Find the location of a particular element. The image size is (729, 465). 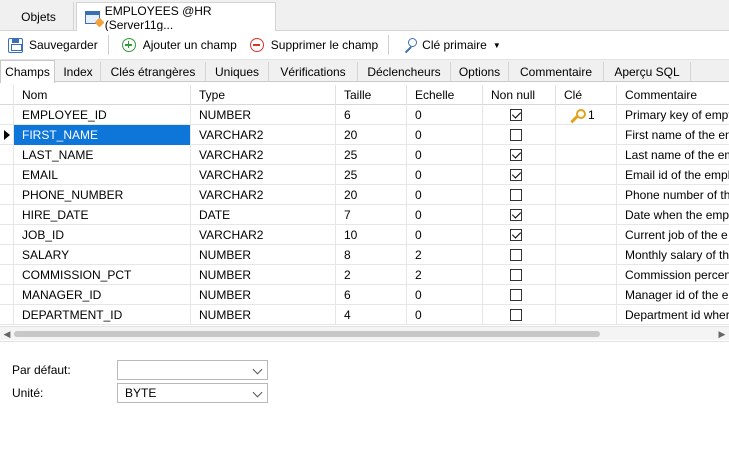

current-row-indicator-icon is located at coordinates (7, 135).